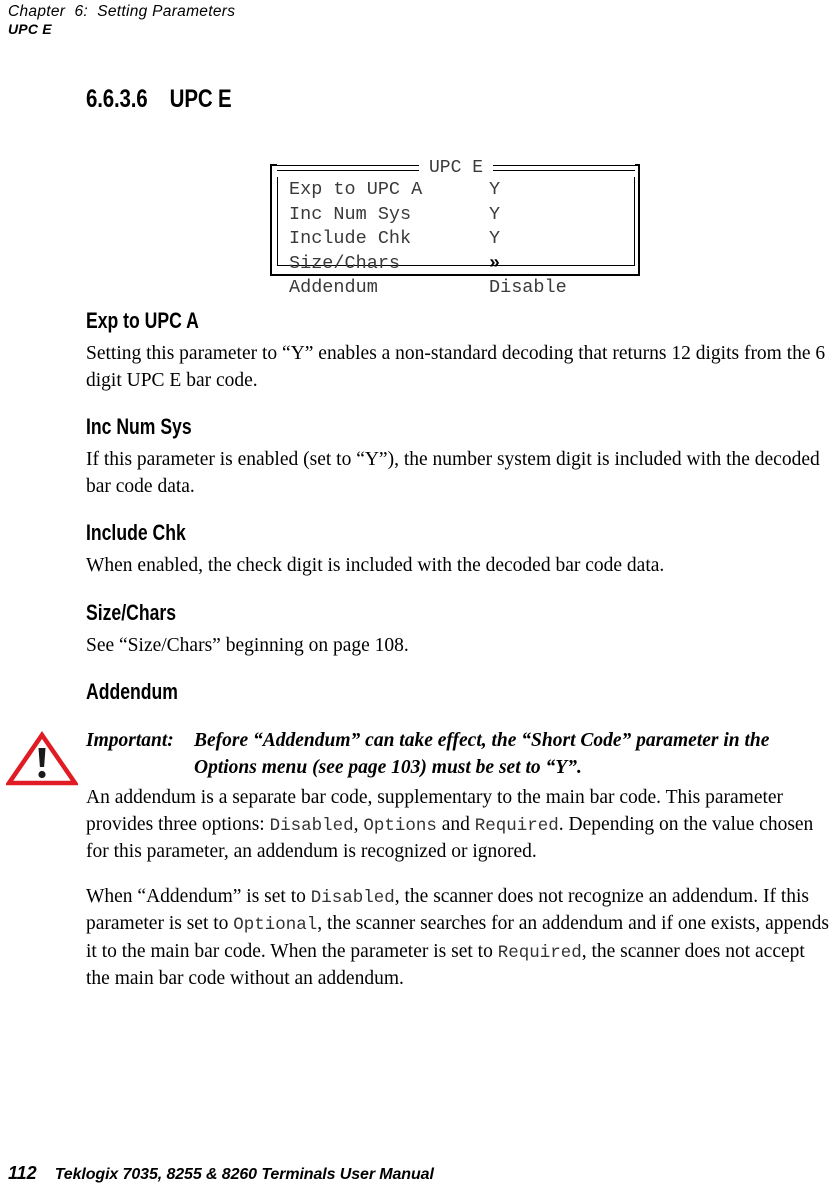  I want to click on subsection-heading-addendum: Addendum, so click(132, 691).